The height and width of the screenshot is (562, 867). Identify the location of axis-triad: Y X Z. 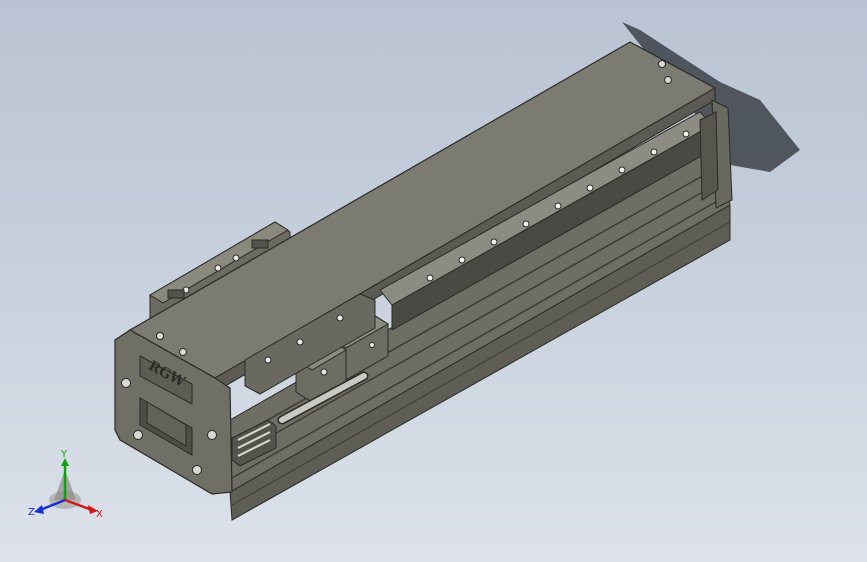
(68, 488).